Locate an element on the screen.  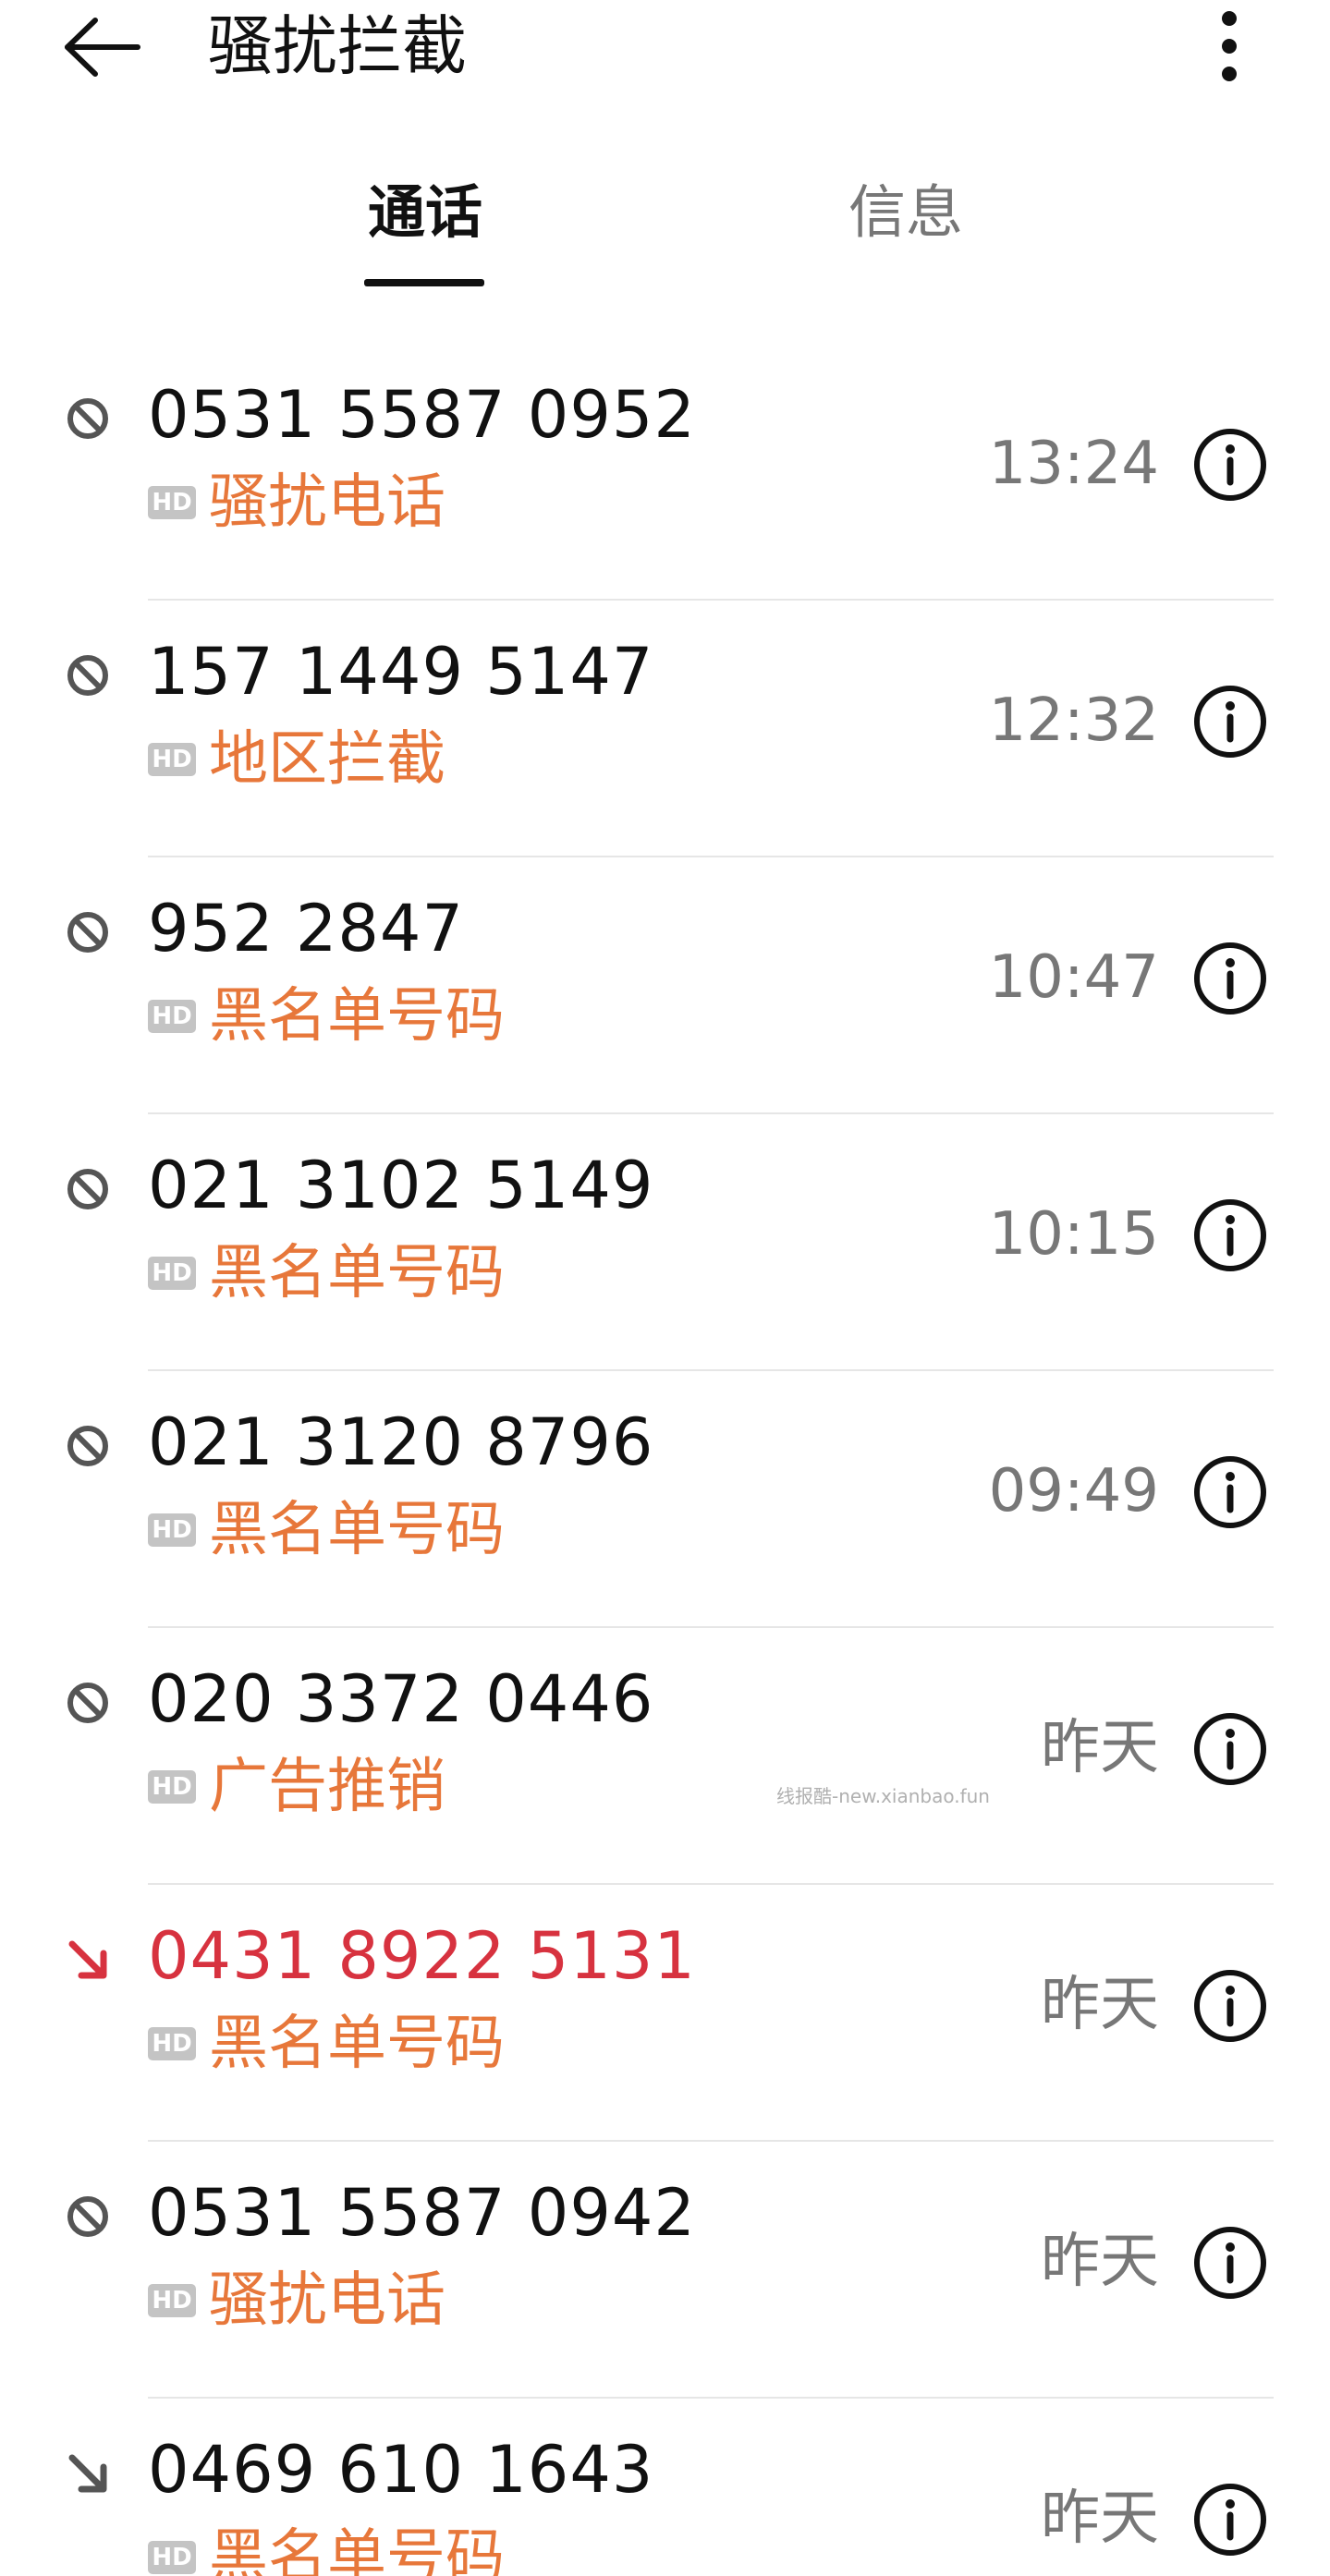
call-row: 0431 8922 5131 HD 黑名单号码 昨天 is located at coordinates (665, 2013).